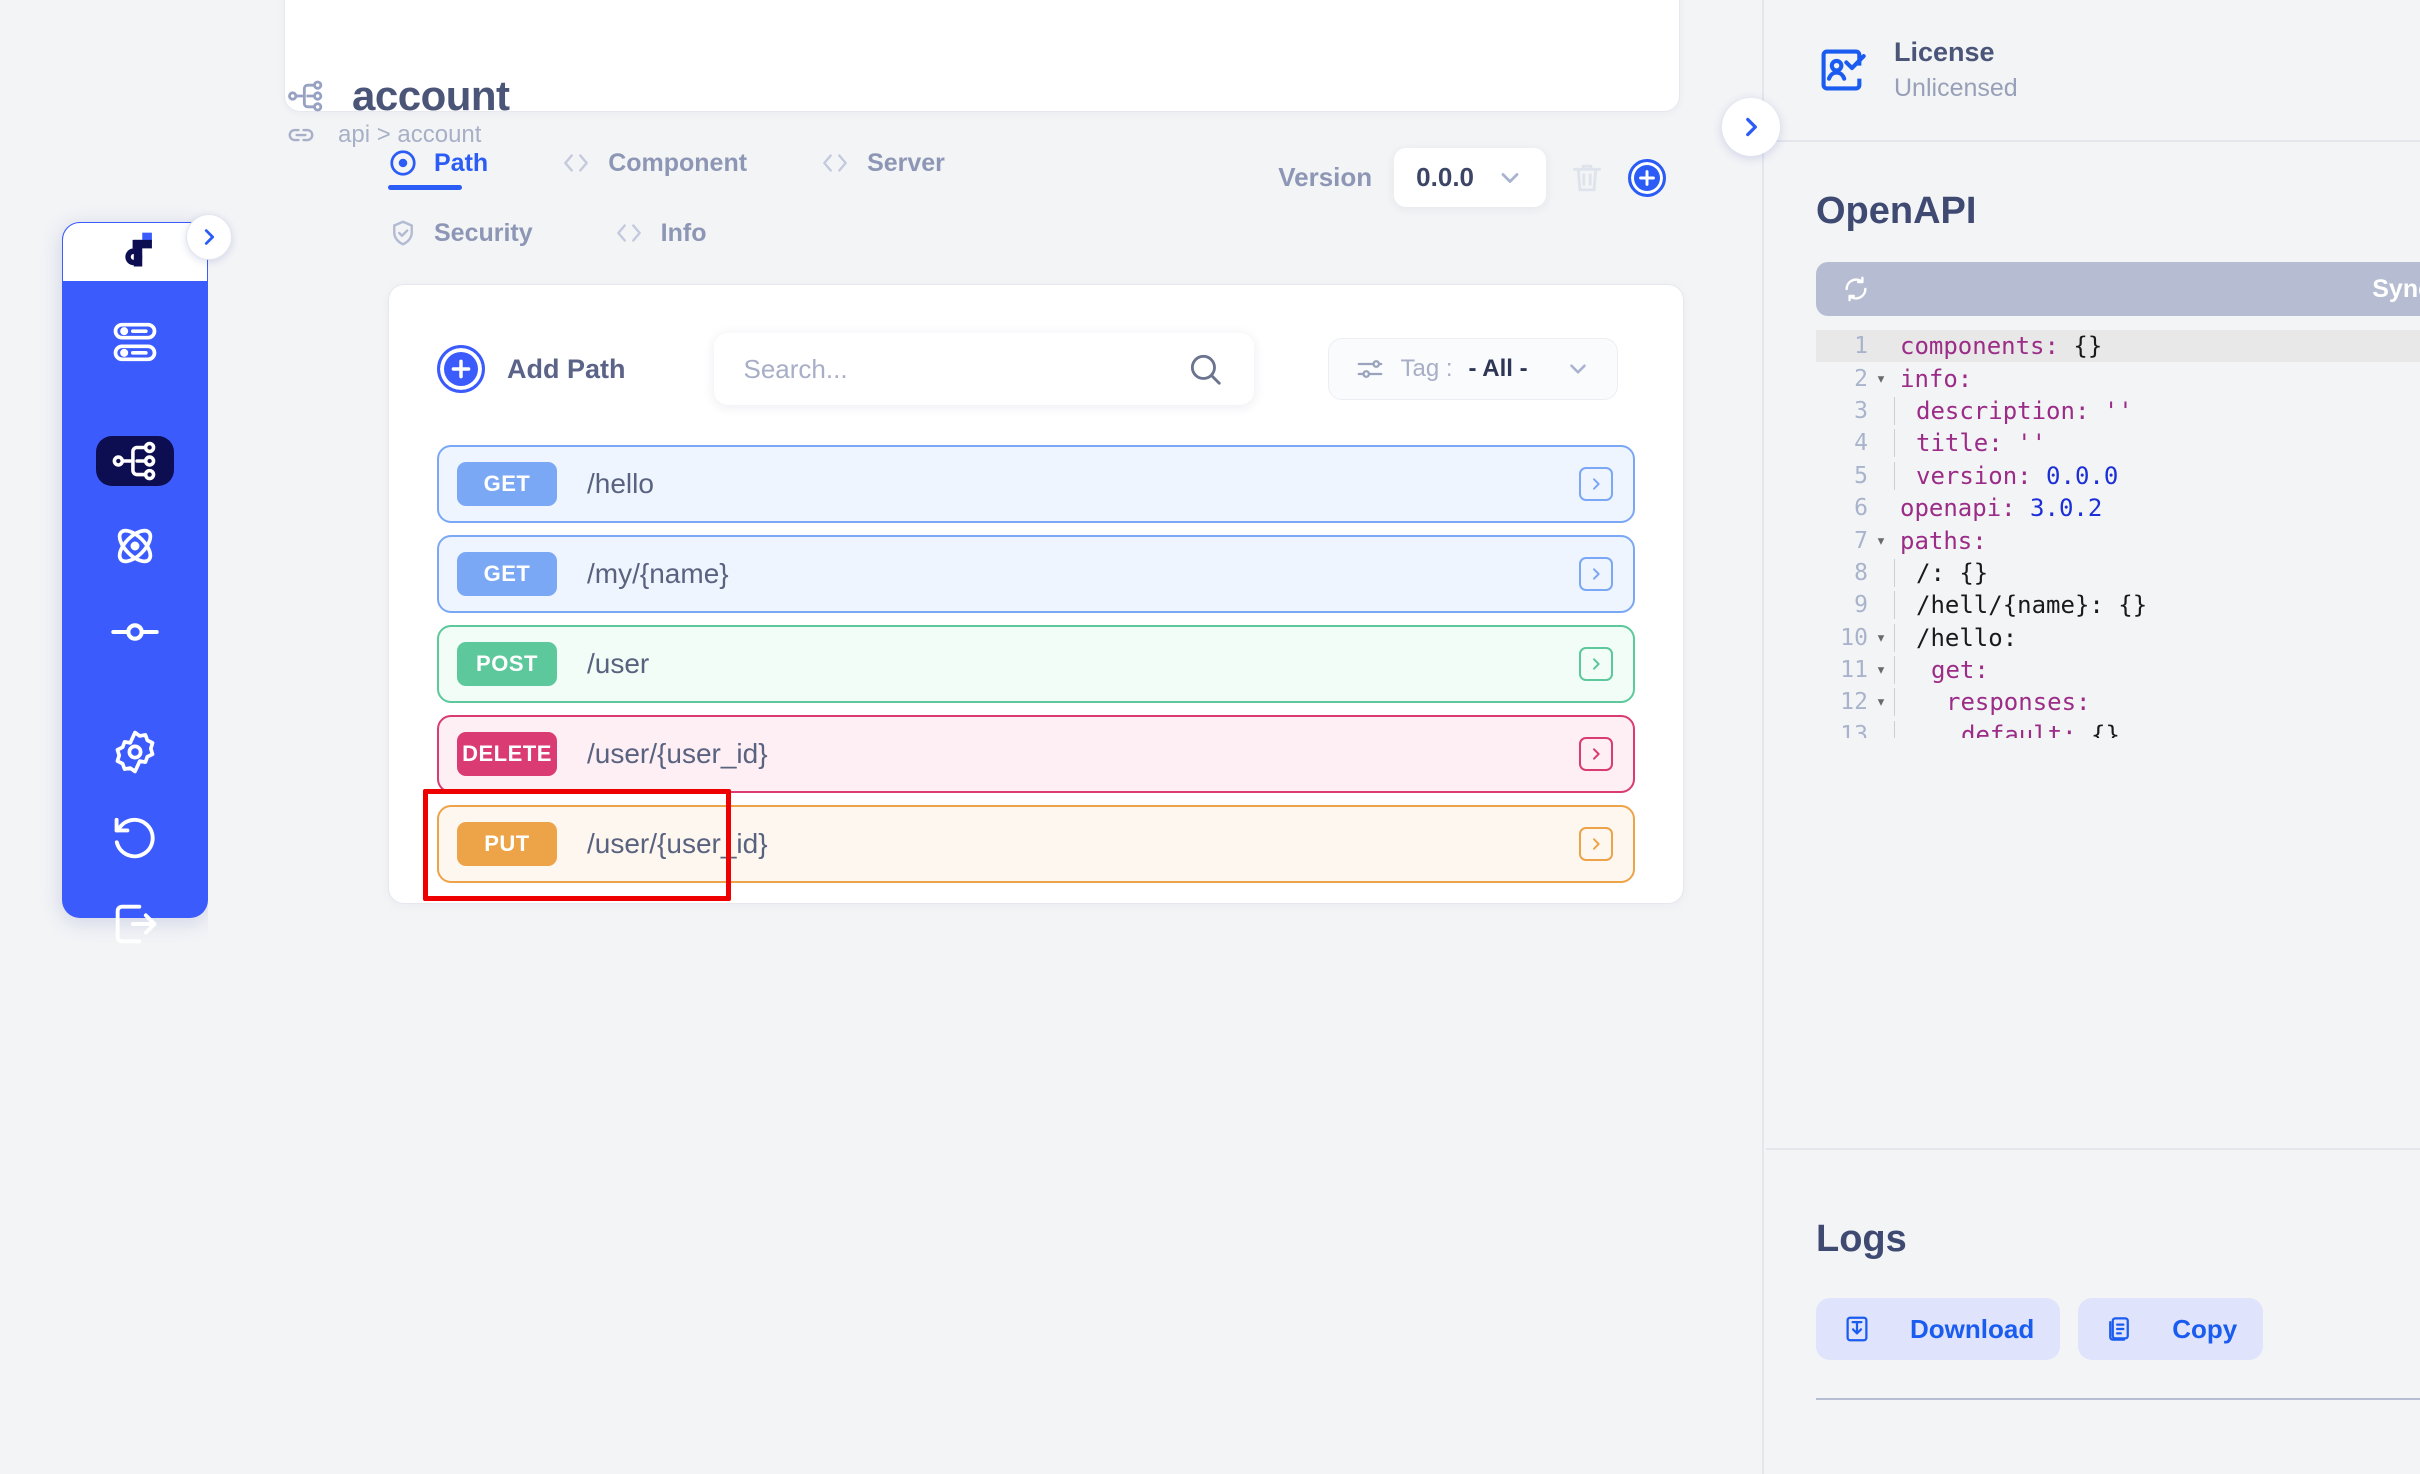 The width and height of the screenshot is (2420, 1474). What do you see at coordinates (1943, 540) in the screenshot?
I see `code-text: paths:` at bounding box center [1943, 540].